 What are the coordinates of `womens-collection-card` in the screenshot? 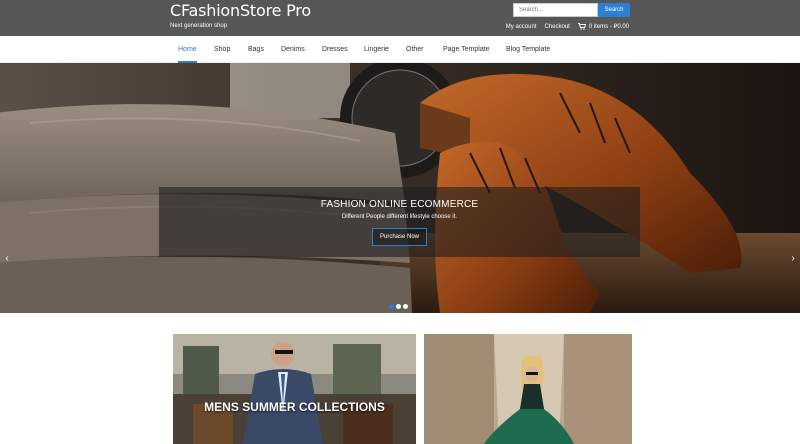 It's located at (528, 389).